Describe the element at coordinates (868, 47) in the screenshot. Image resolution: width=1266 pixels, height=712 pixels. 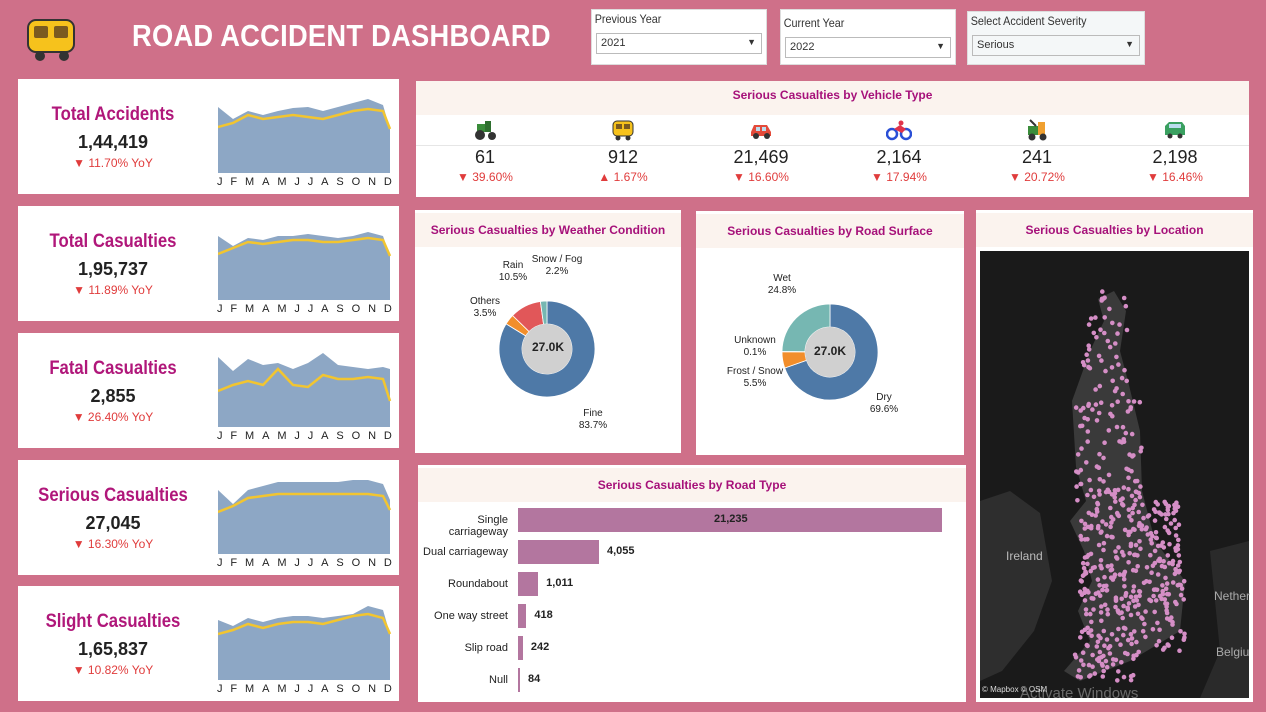
I see `current-year-select: 2022 ▼` at that location.